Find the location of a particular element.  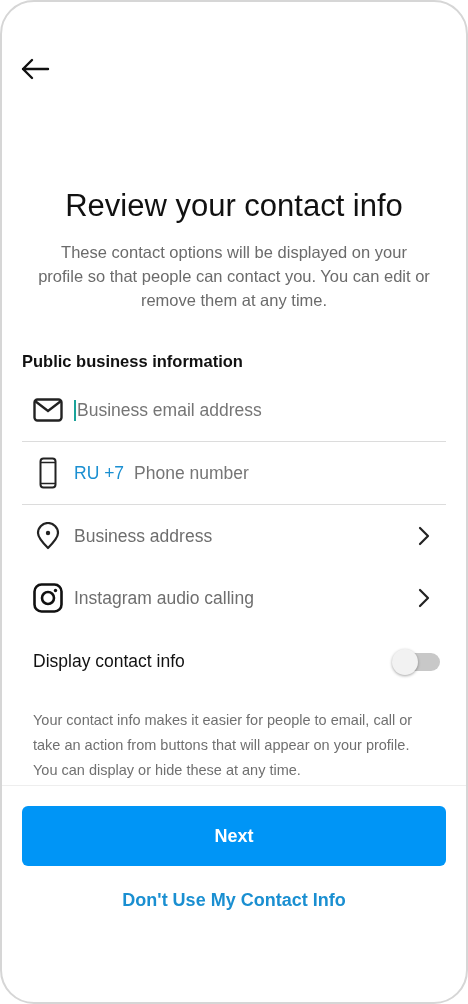

section-heading: Public business information is located at coordinates (133, 361).